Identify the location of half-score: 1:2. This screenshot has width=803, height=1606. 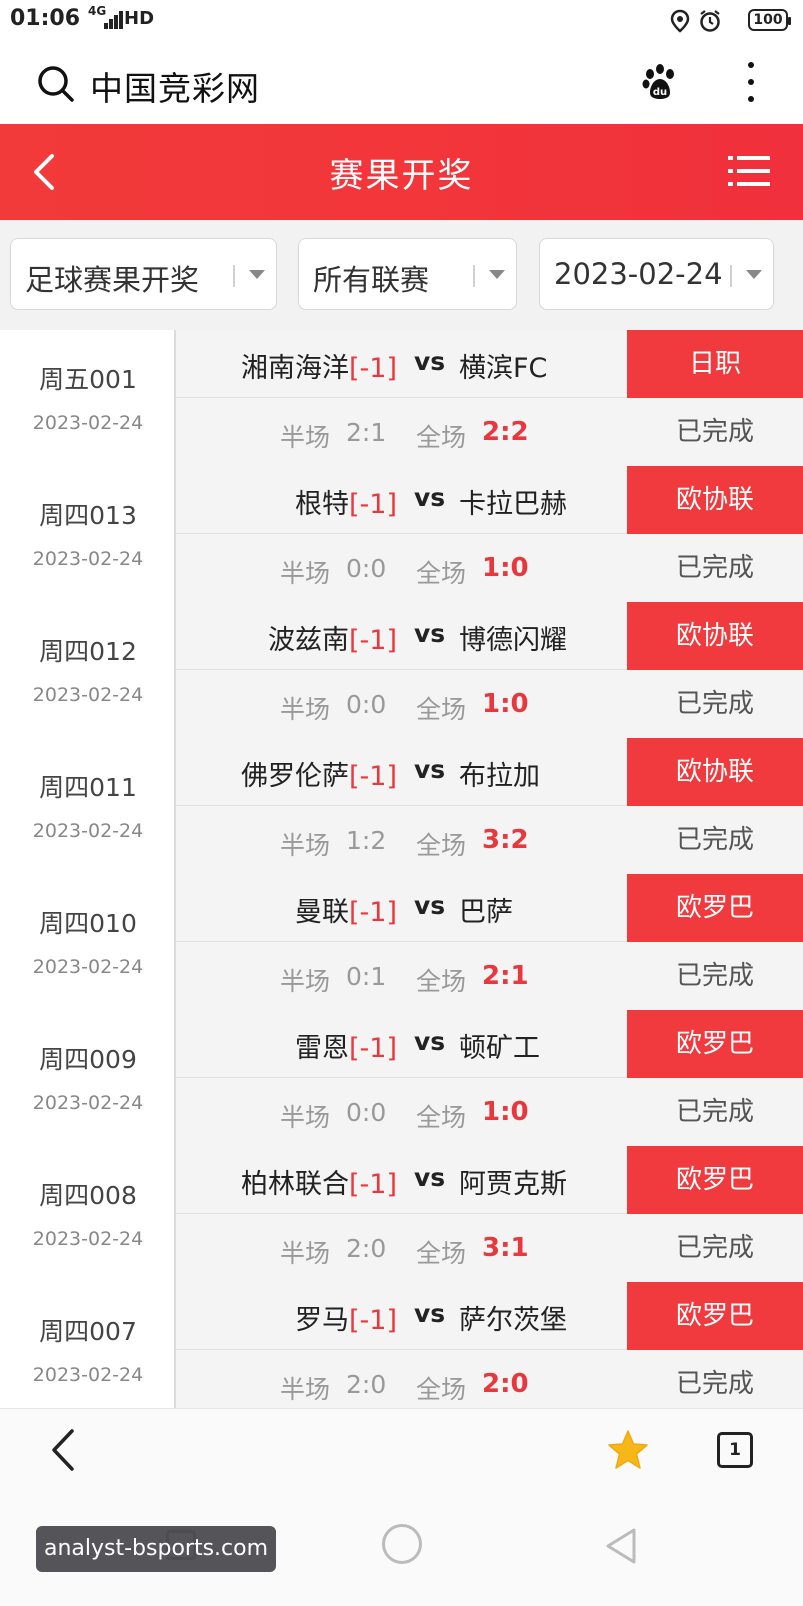
(366, 840).